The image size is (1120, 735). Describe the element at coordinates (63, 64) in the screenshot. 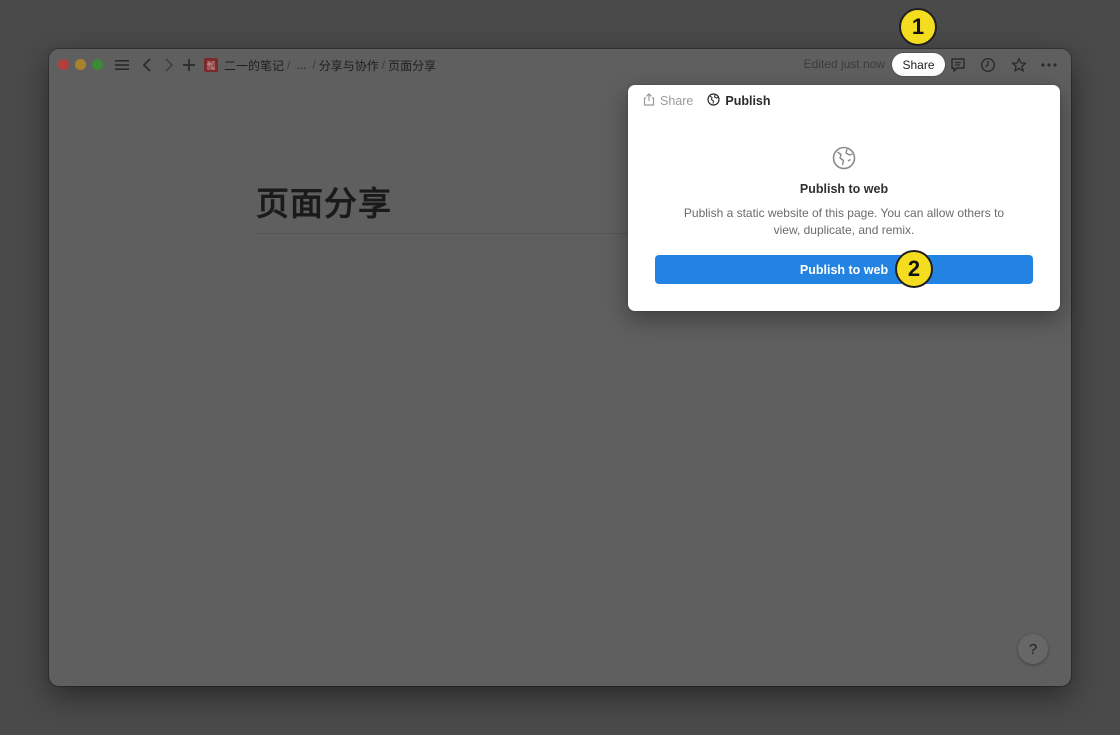

I see `close-window-button` at that location.